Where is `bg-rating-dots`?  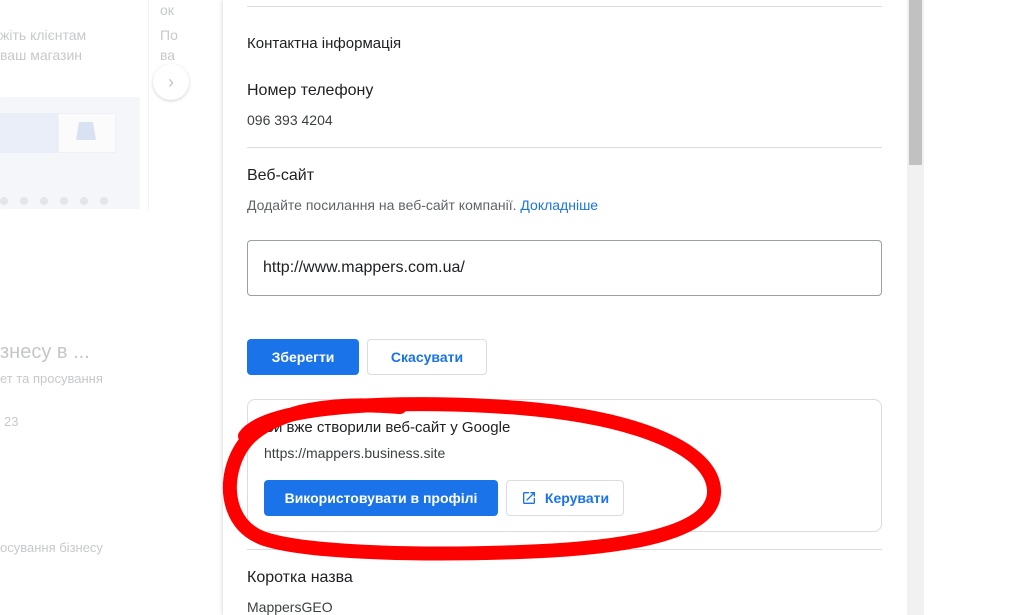
bg-rating-dots is located at coordinates (54, 201).